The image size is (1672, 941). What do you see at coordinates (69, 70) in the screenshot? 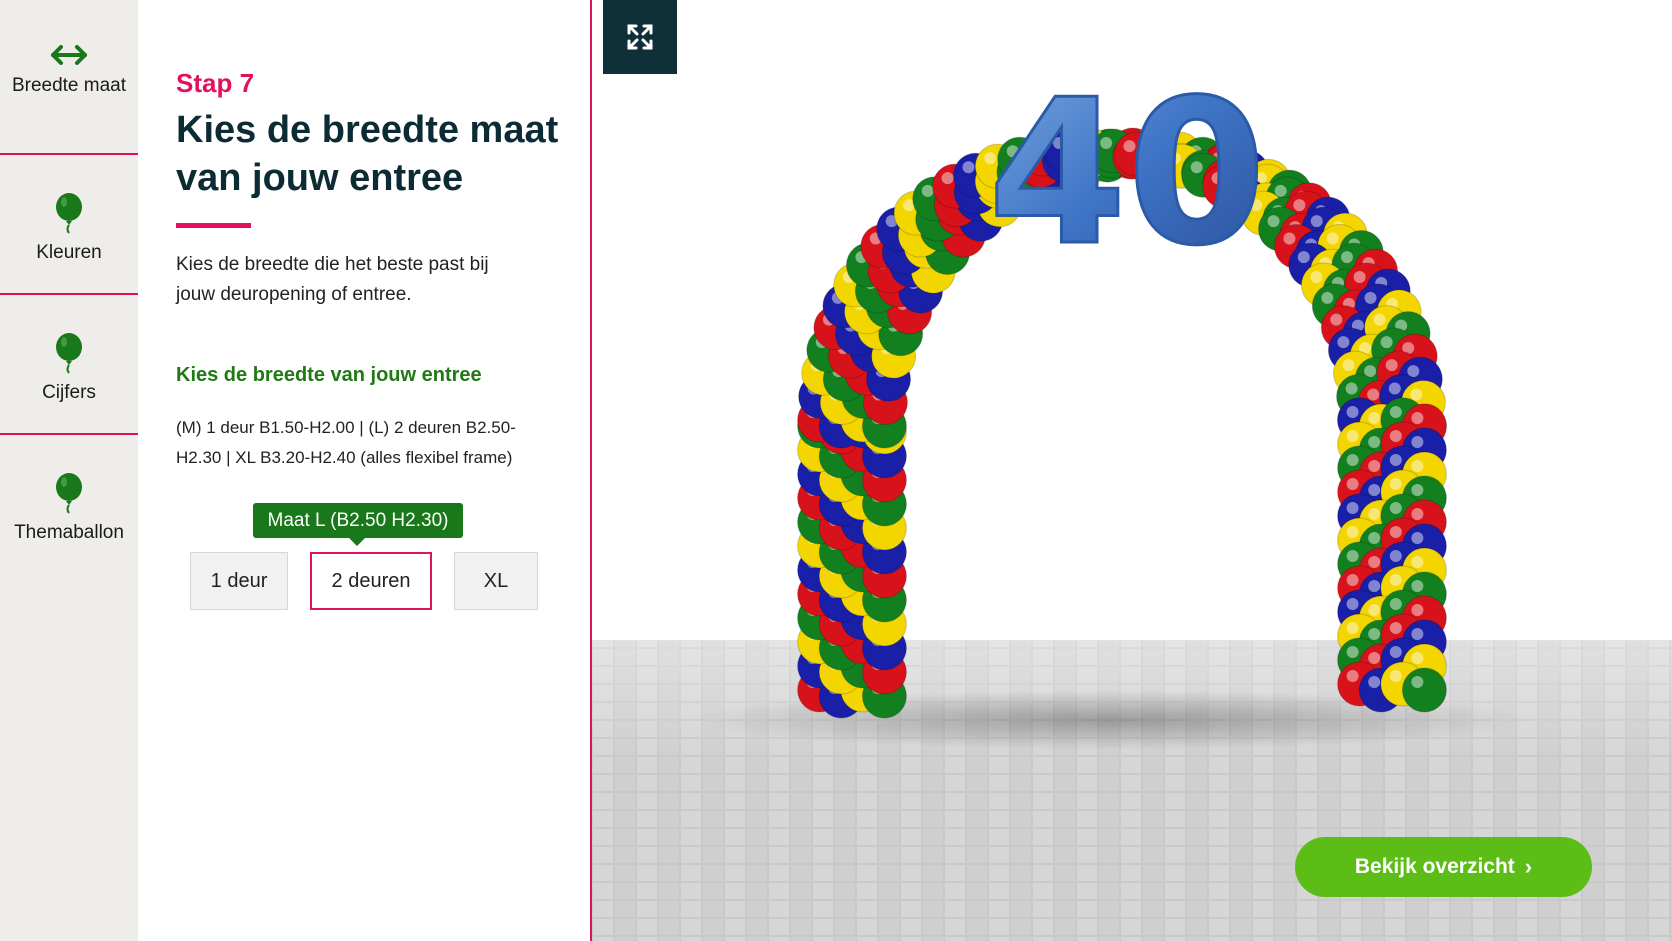
I see `nav-item-breedte-maat: Breedte maat` at bounding box center [69, 70].